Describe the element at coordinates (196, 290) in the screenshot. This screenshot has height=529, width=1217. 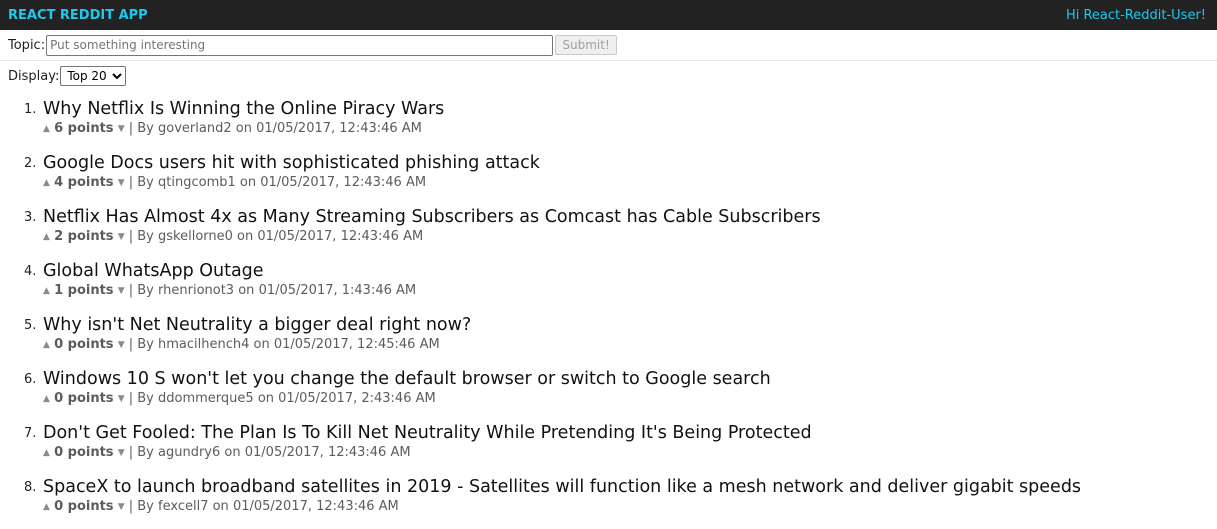
I see `post-author: rhenrionot3` at that location.